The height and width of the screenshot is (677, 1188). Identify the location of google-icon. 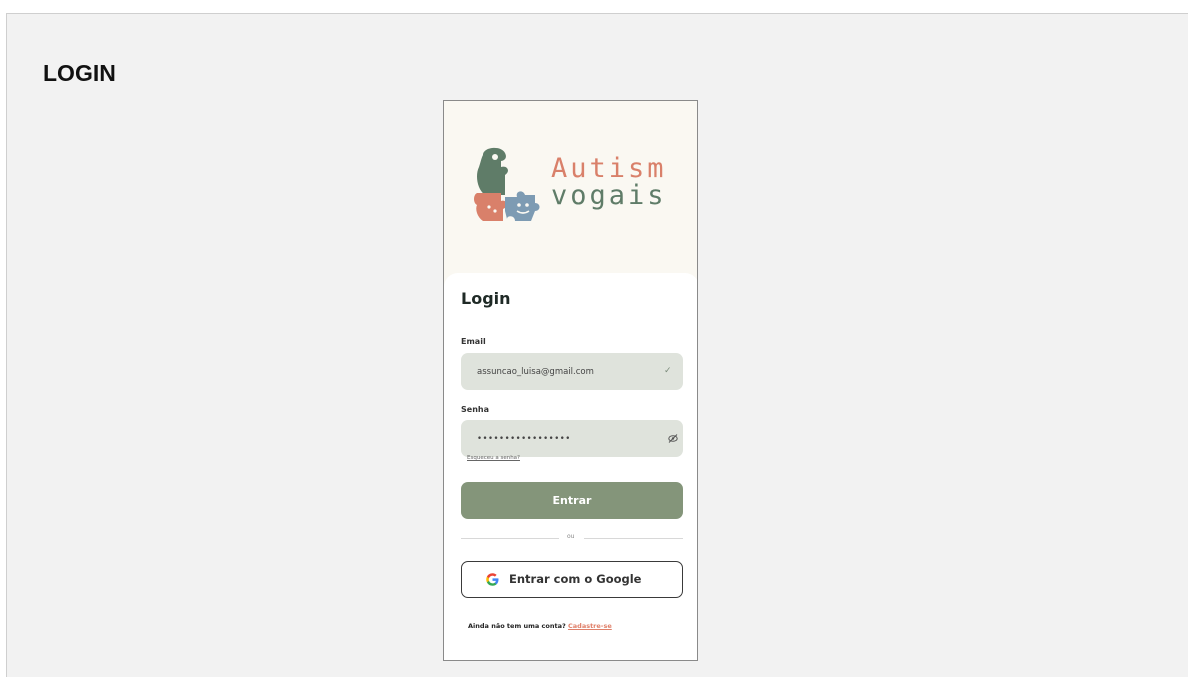
(492, 579).